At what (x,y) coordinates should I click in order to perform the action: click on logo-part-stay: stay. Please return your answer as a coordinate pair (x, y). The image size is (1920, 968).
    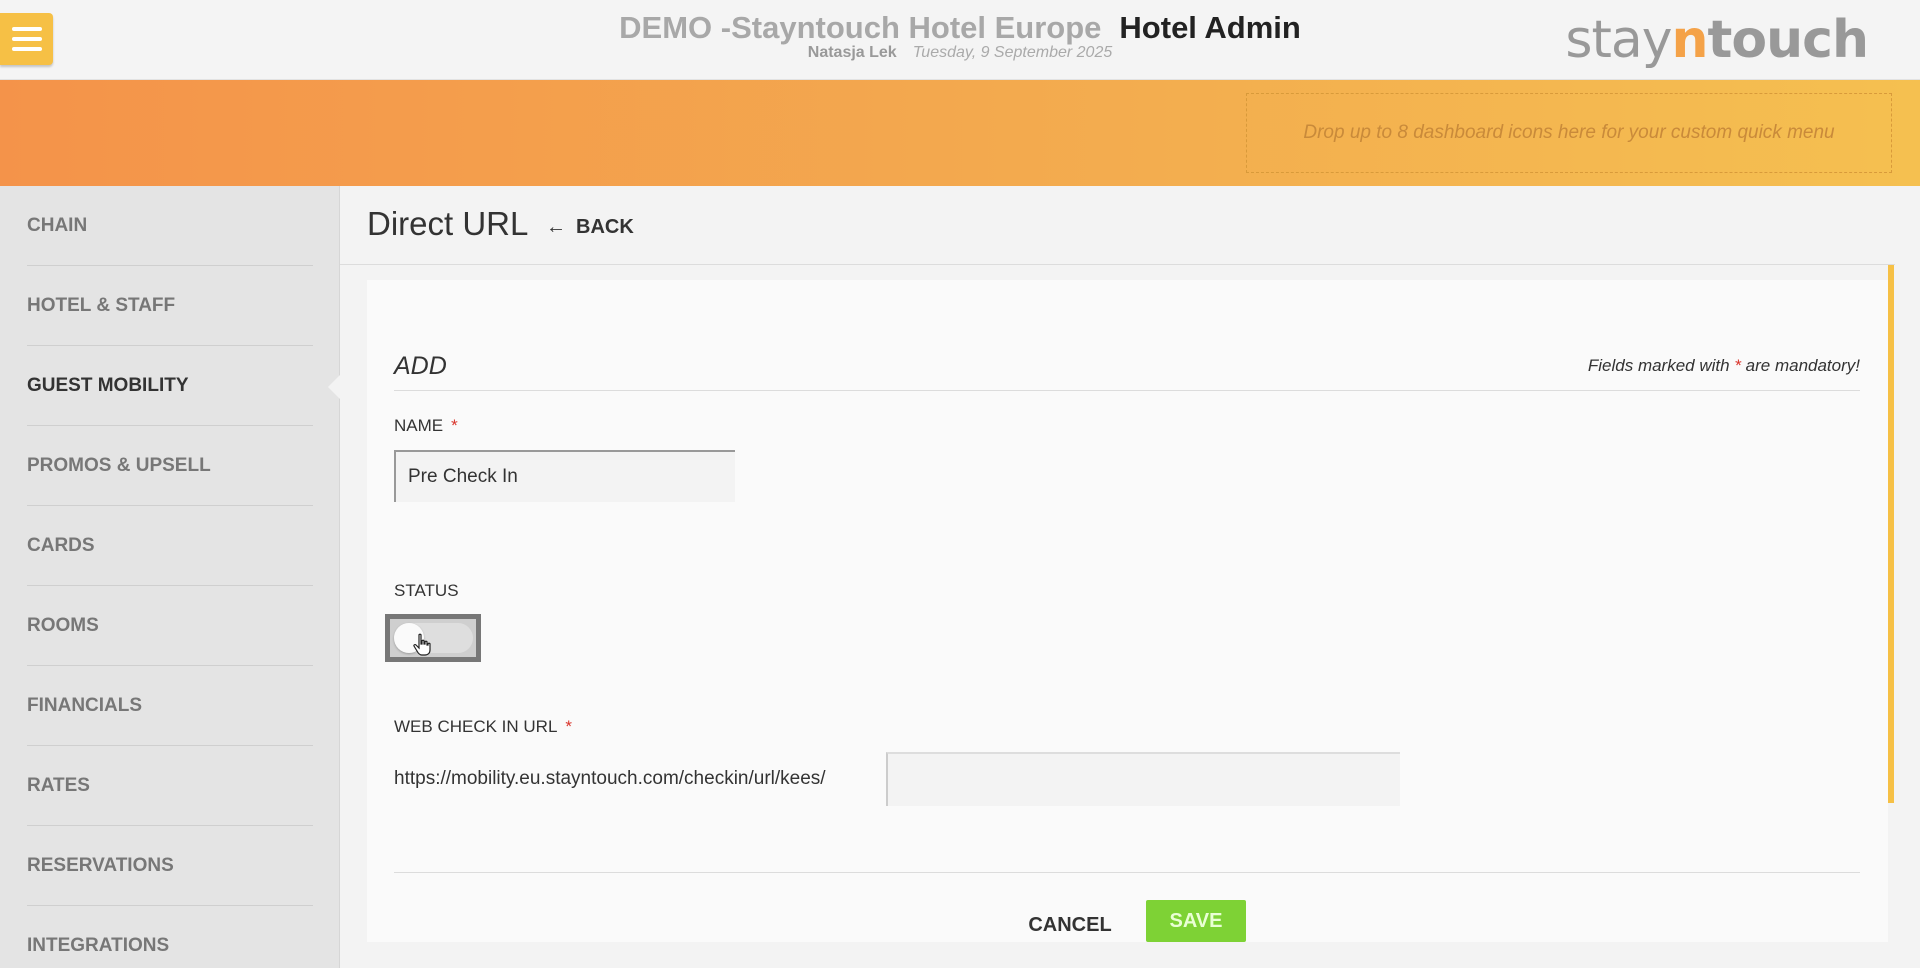
    Looking at the image, I should click on (1618, 40).